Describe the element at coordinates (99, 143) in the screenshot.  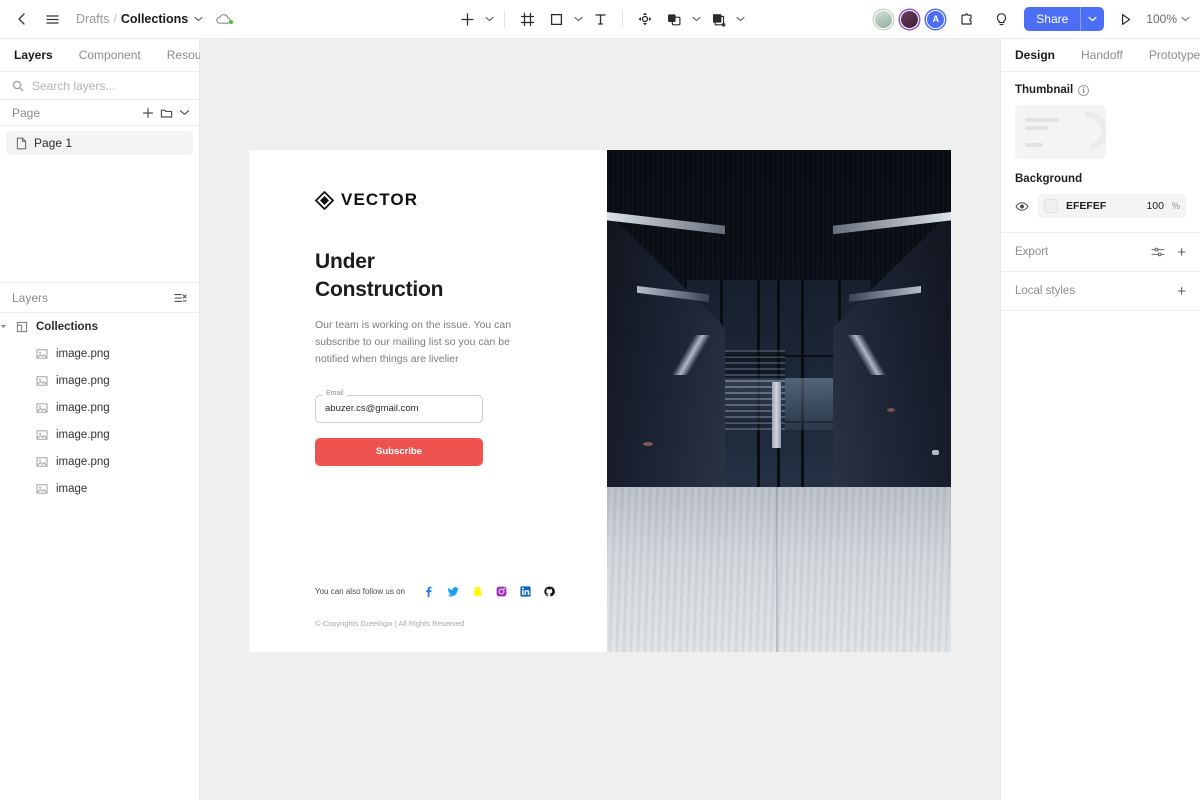
I see `page-list-item-page-1: Page 1` at that location.